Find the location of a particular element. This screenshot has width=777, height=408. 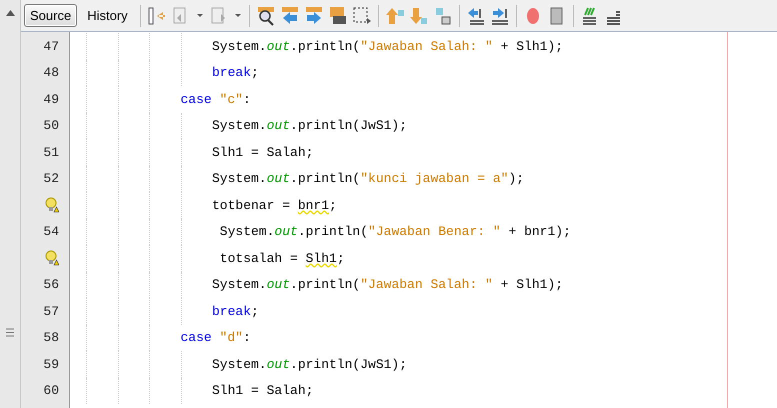

last-edit-icon is located at coordinates (156, 16).